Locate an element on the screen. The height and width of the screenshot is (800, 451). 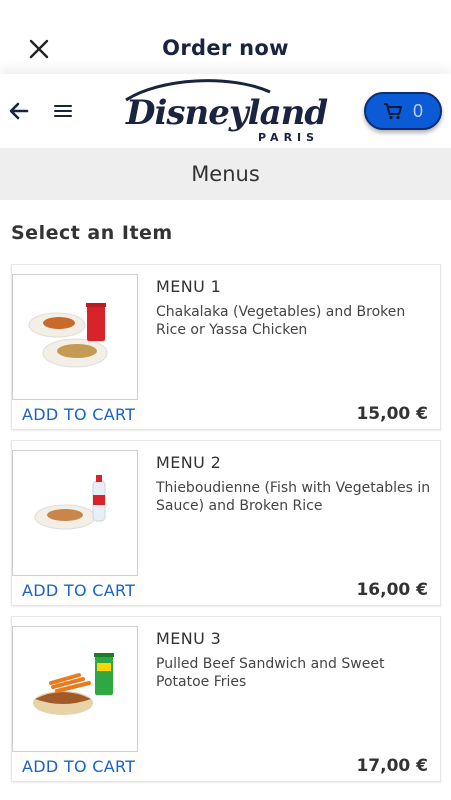
hamburger-menu-button is located at coordinates (63, 111).